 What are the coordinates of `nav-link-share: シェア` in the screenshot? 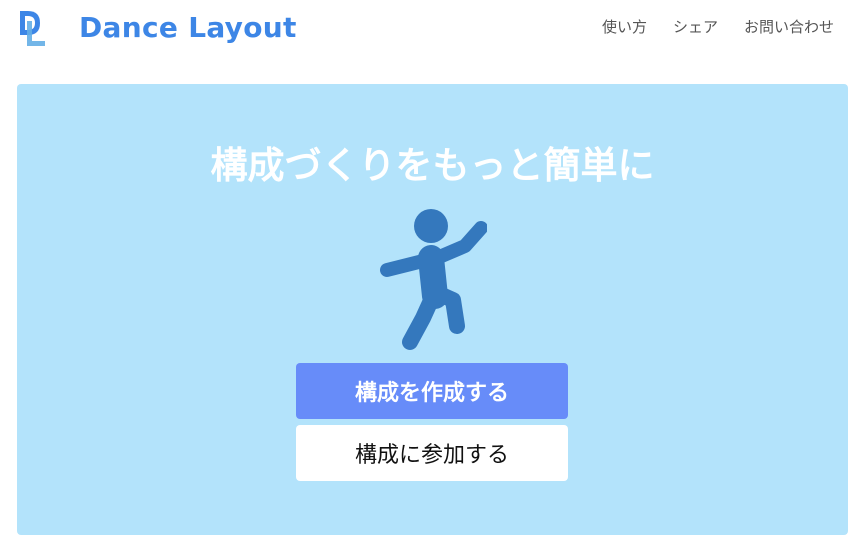 It's located at (695, 27).